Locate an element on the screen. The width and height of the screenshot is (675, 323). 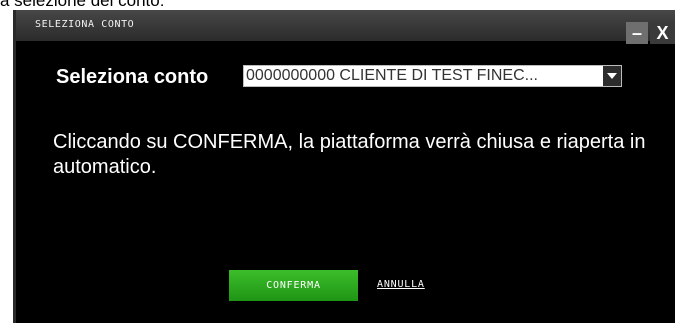
account-select-label: Seleziona conto is located at coordinates (132, 77).